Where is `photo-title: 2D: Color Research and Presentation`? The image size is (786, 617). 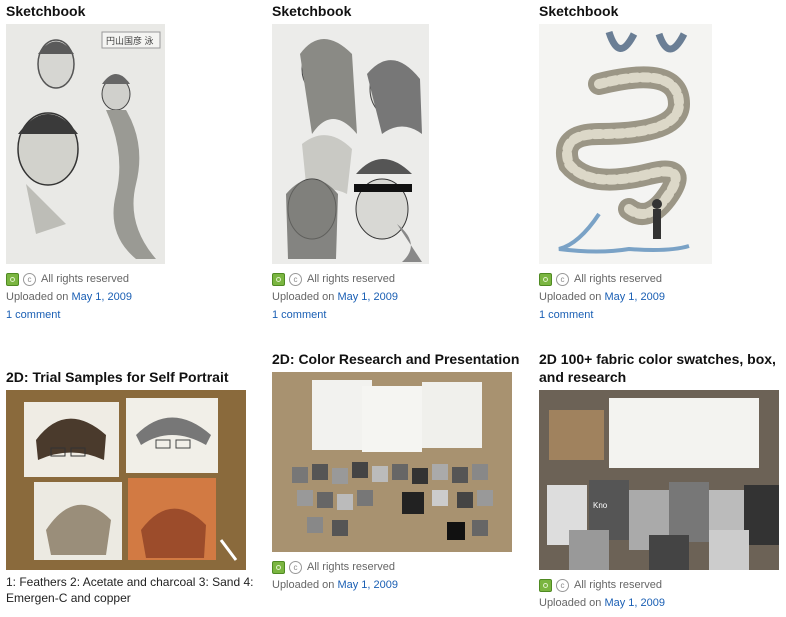
photo-title: 2D: Color Research and Presentation is located at coordinates (397, 359).